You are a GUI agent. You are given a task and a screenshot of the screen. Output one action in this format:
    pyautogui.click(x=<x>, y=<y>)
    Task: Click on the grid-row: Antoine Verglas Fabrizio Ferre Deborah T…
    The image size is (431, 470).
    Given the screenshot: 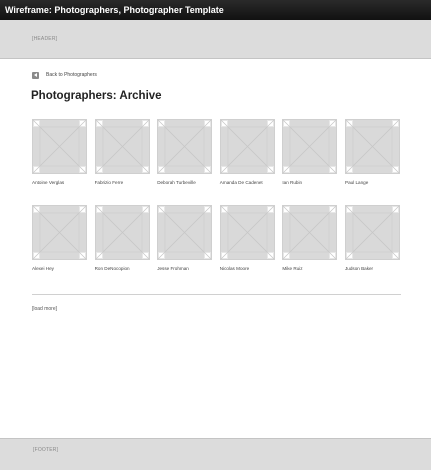 What is the action you would take?
    pyautogui.click(x=216, y=154)
    